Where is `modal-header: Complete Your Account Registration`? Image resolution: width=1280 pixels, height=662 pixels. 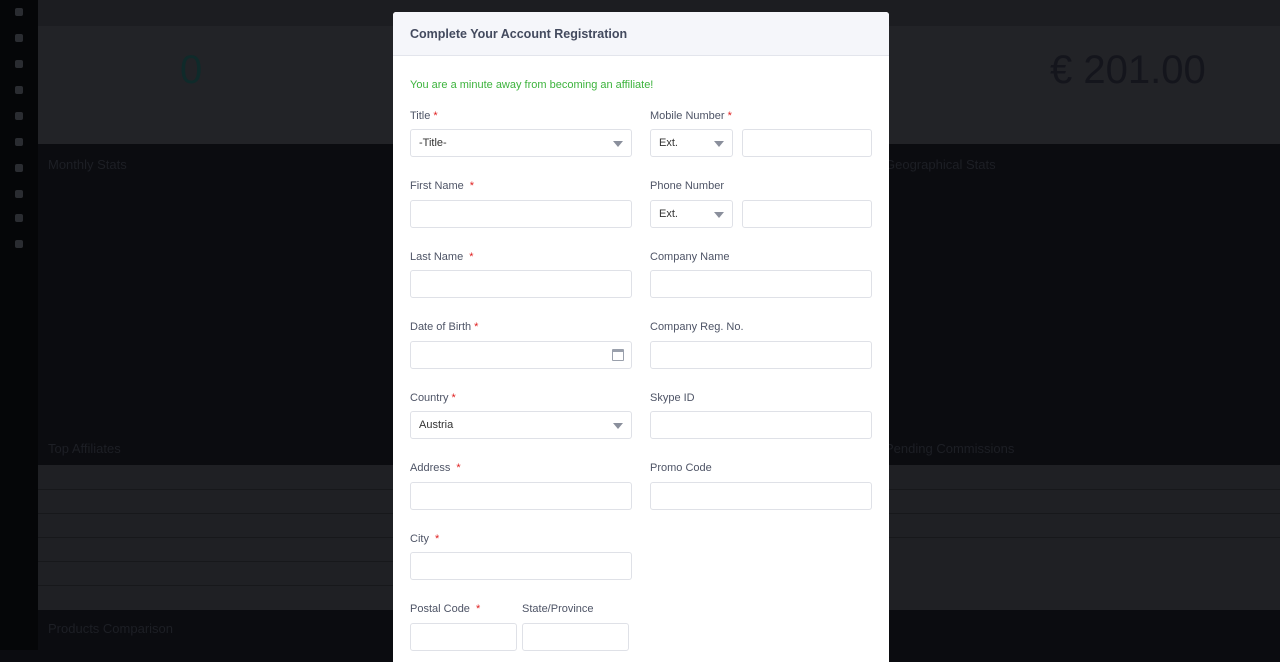 modal-header: Complete Your Account Registration is located at coordinates (641, 34).